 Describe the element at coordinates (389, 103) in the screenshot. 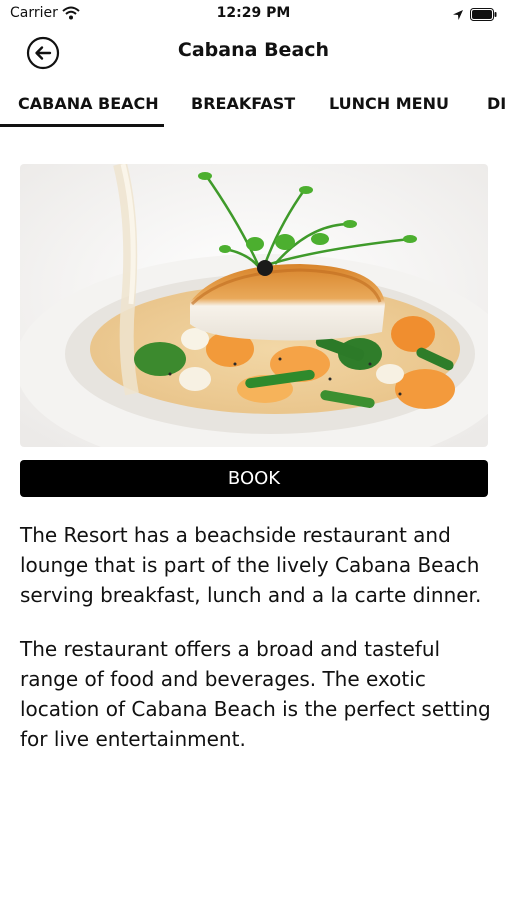

I see `tab-lunch-menu: LUNCH MENU` at that location.